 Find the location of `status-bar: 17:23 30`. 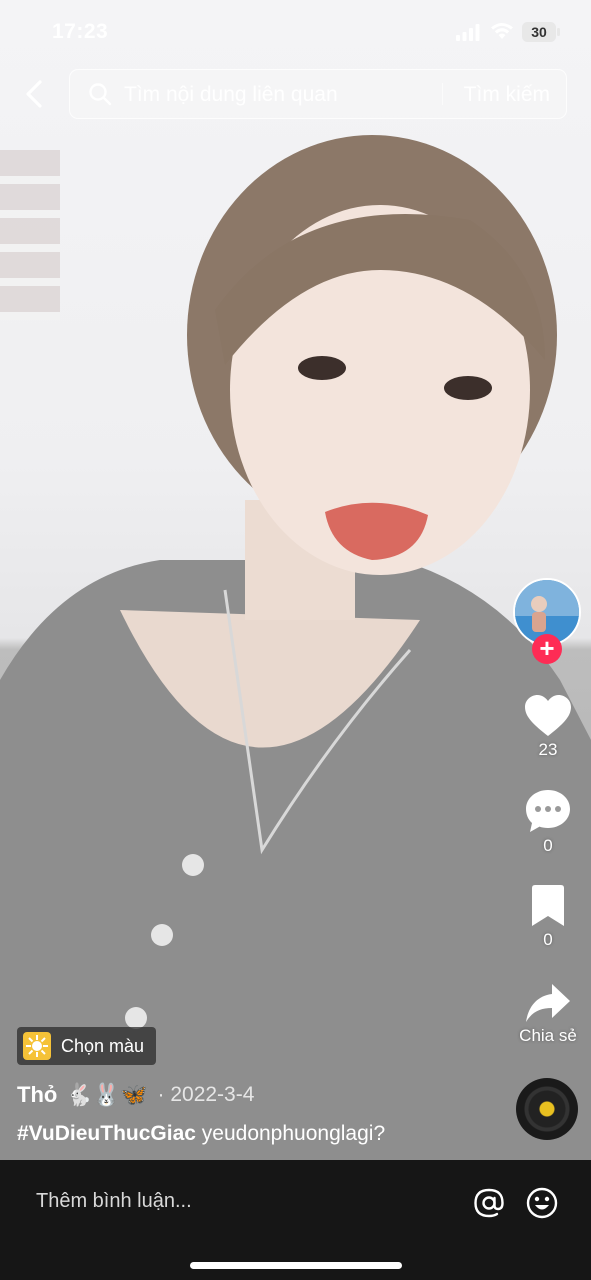

status-bar: 17:23 30 is located at coordinates (295, 32).